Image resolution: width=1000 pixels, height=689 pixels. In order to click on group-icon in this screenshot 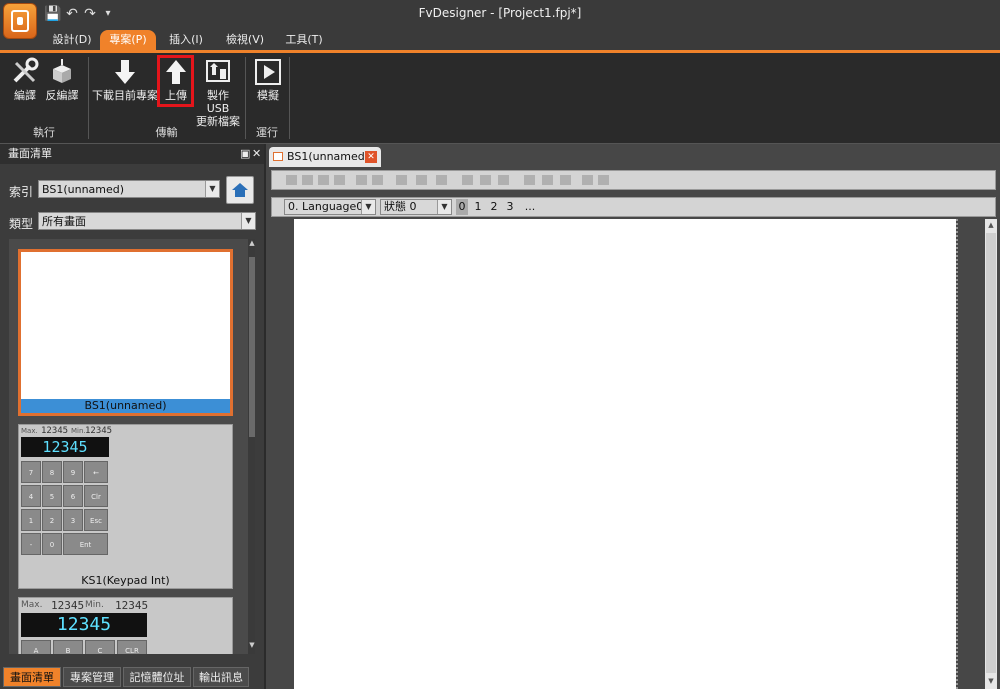, I will do `click(361, 180)`.